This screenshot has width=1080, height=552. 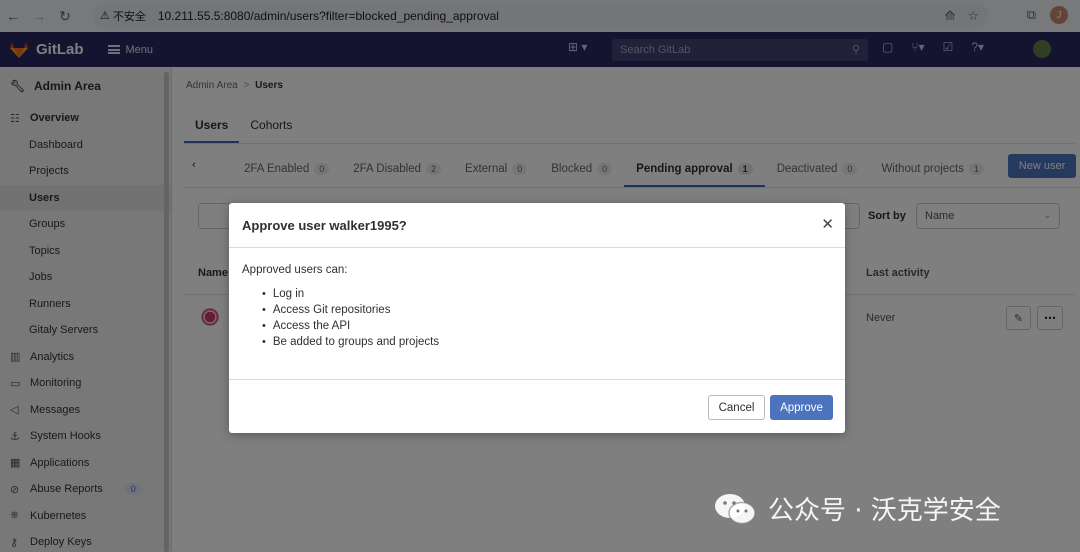 What do you see at coordinates (801, 407) in the screenshot?
I see `approve-button: Approve` at bounding box center [801, 407].